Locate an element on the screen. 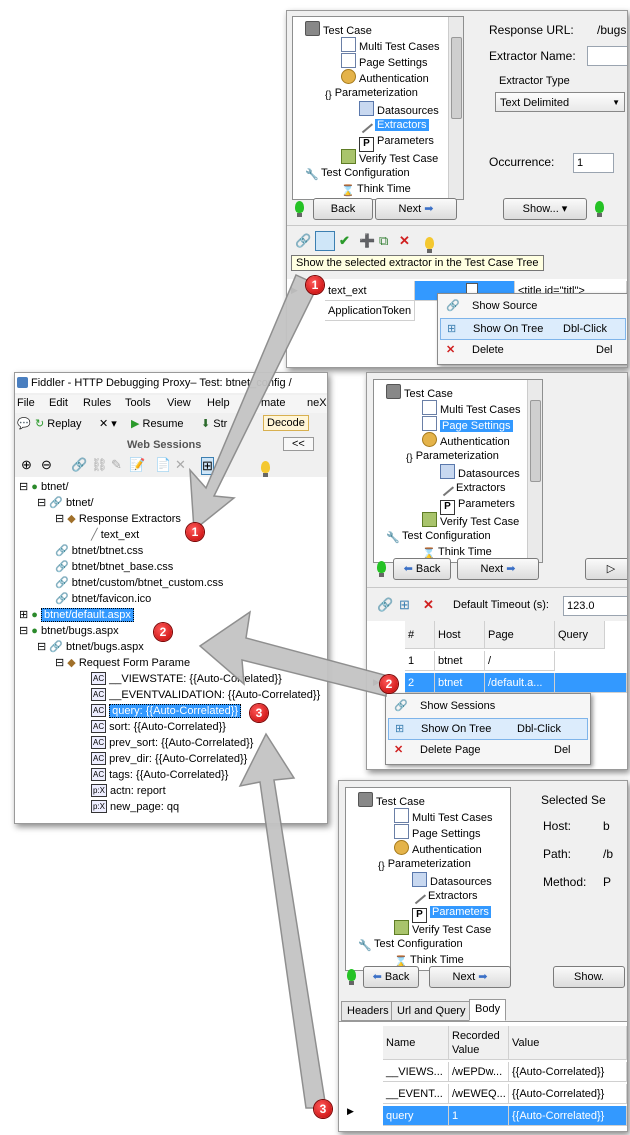 This screenshot has height=1135, width=630. page-row-page: / is located at coordinates (520, 661).